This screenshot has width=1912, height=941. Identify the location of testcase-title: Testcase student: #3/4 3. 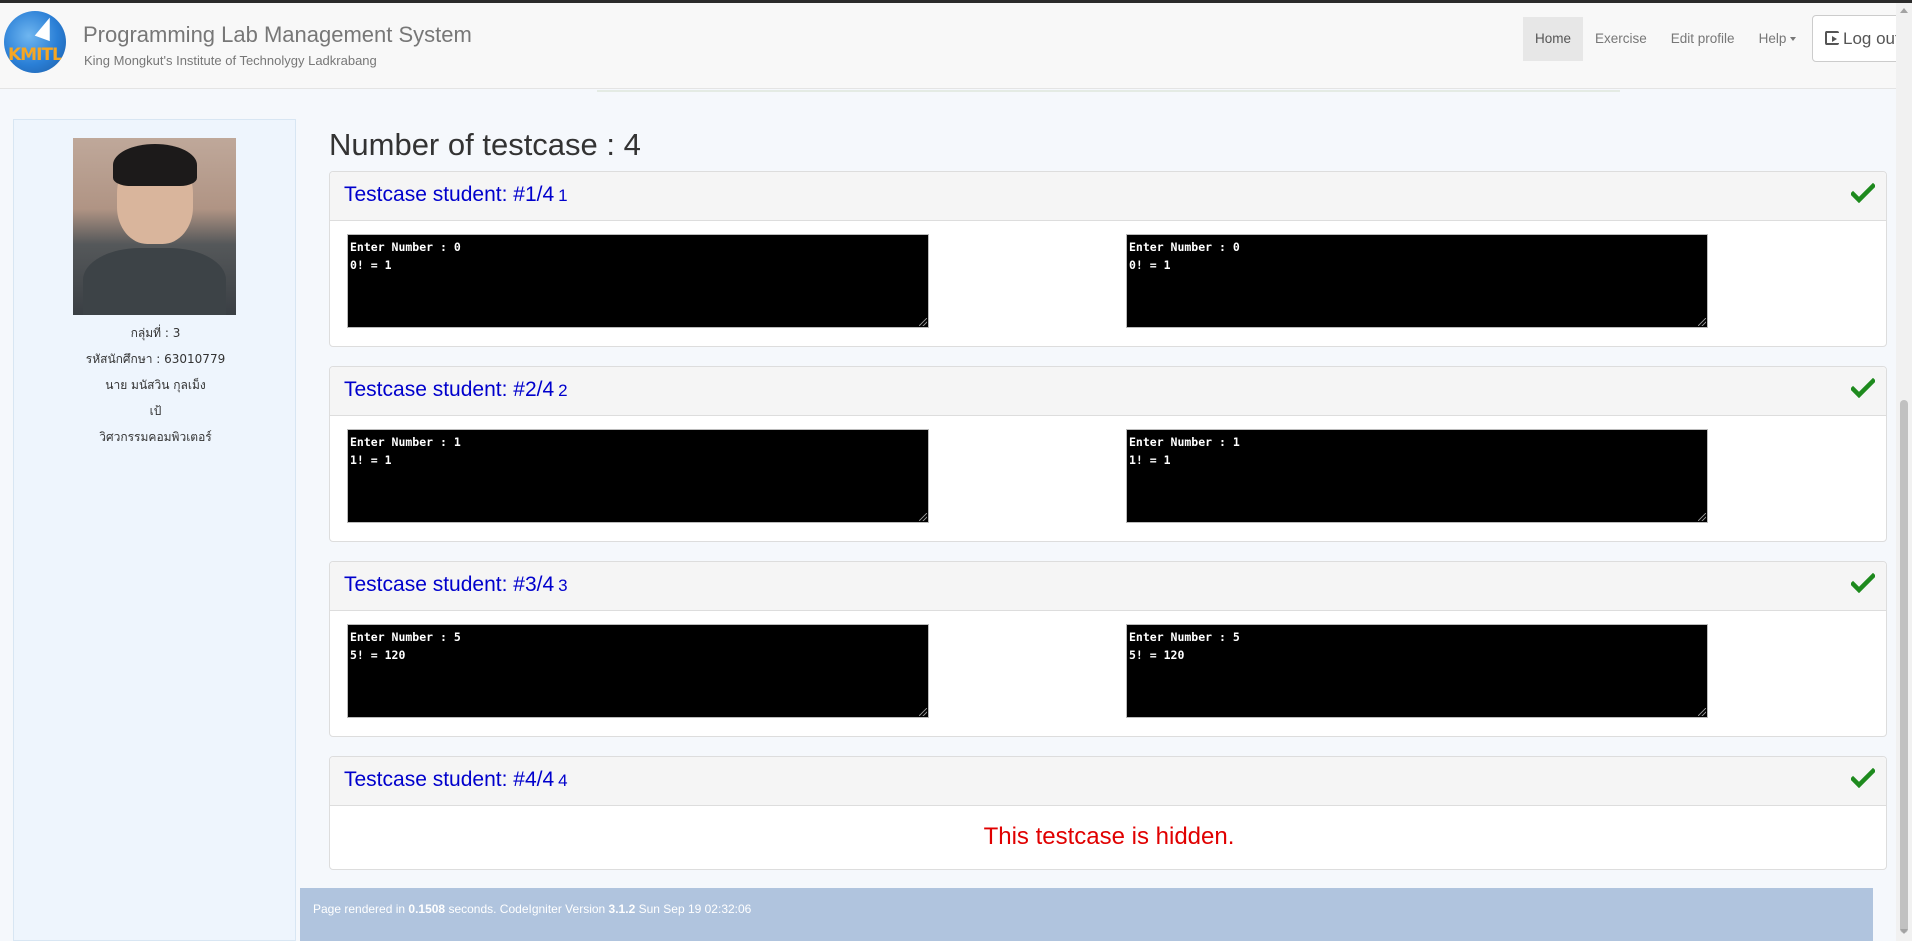
(456, 585).